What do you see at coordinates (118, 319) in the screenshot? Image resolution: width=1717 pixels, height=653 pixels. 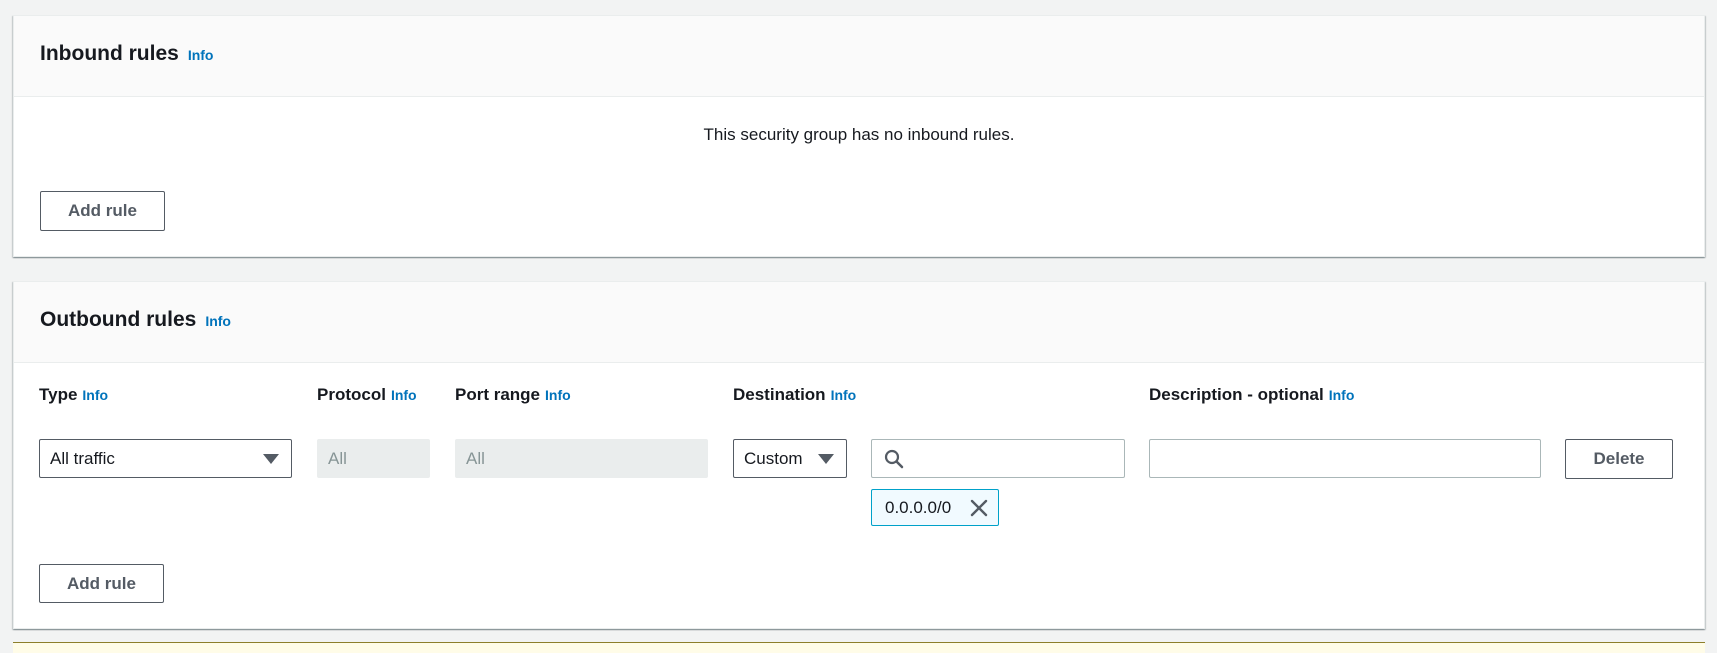 I see `outbound-rules-heading: Outbound rules` at bounding box center [118, 319].